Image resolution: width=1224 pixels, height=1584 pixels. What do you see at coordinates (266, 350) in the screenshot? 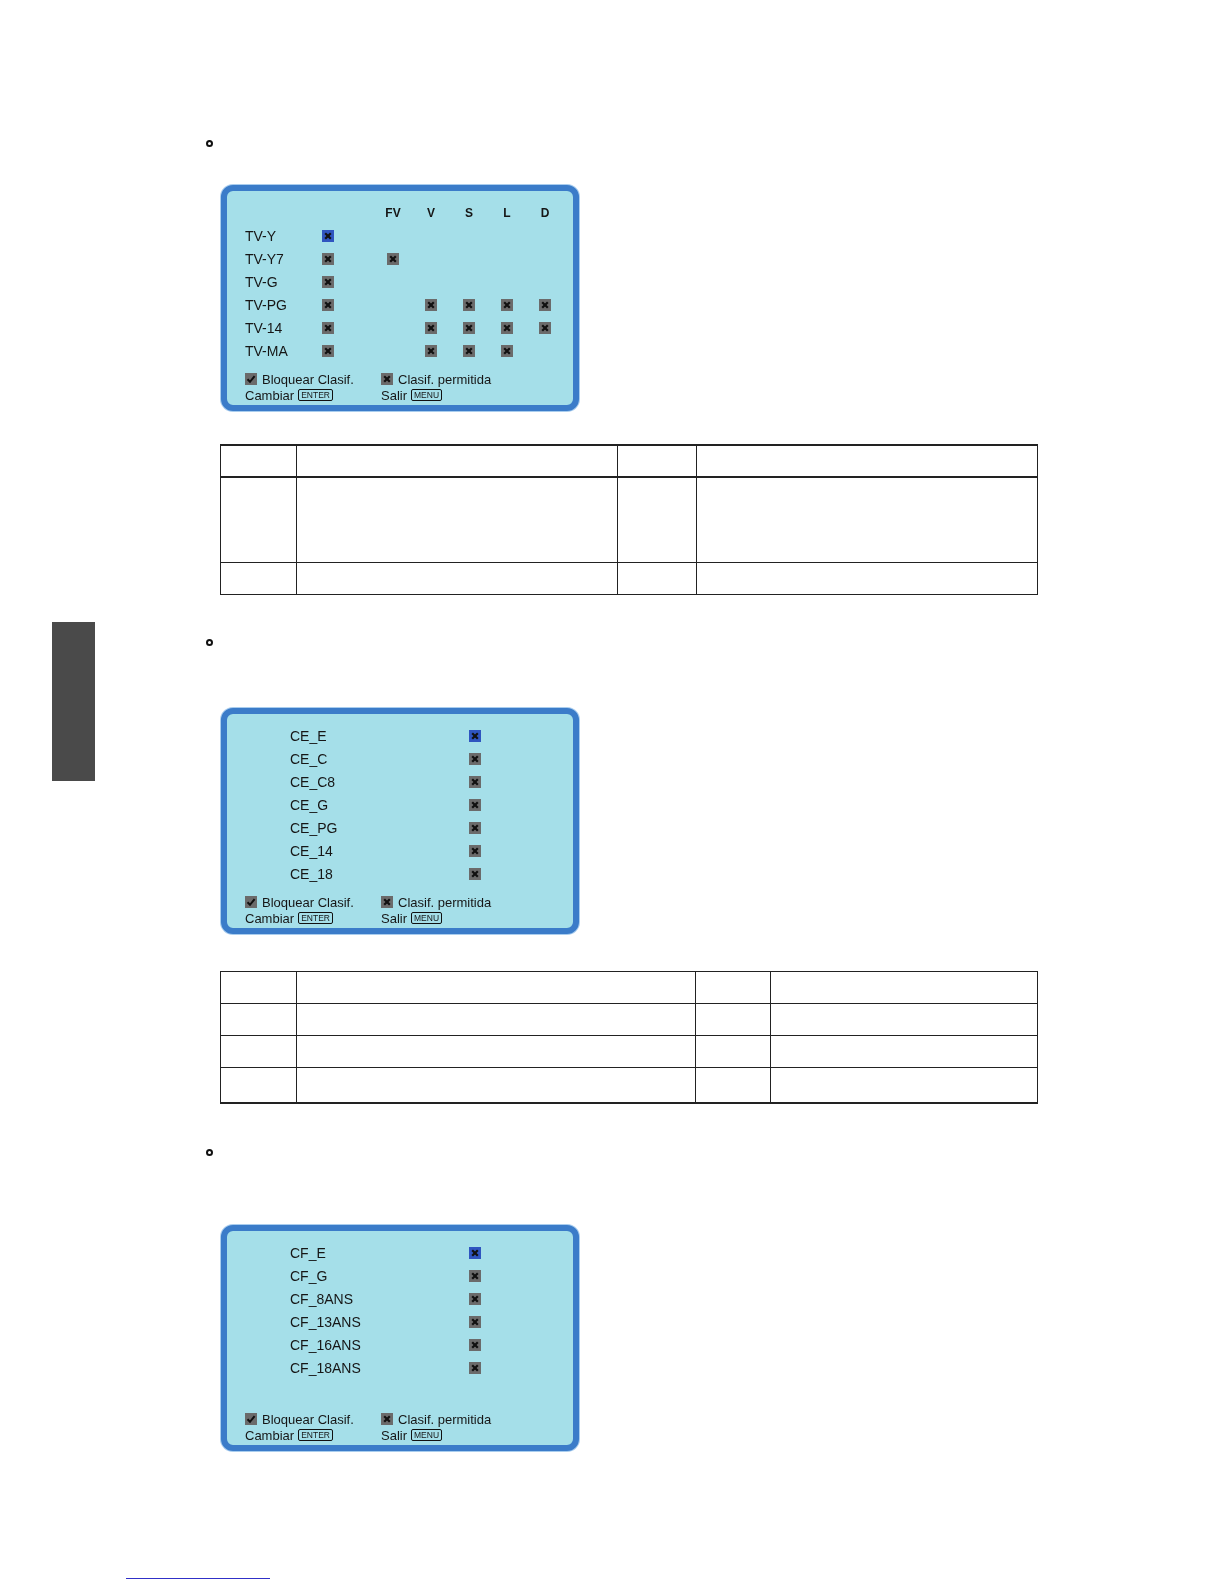
I see `rating-label: TV-MA` at bounding box center [266, 350].